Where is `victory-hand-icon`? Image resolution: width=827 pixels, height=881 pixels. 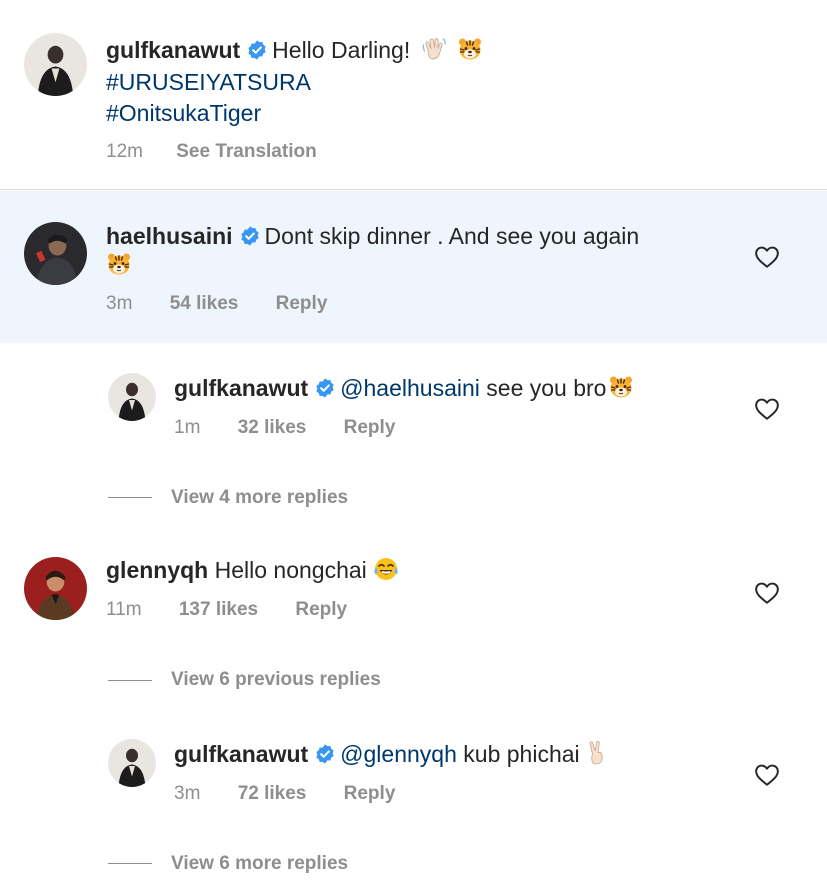 victory-hand-icon is located at coordinates (597, 753).